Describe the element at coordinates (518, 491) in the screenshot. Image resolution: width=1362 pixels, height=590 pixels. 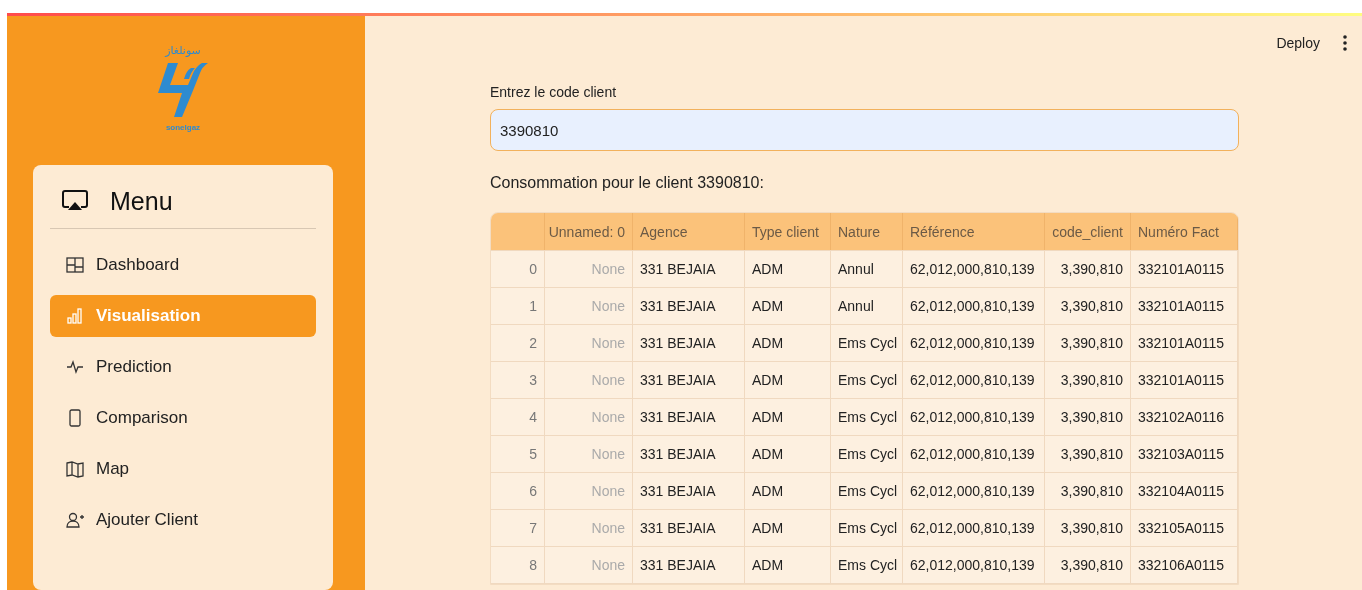
I see `row-index: 6` at that location.